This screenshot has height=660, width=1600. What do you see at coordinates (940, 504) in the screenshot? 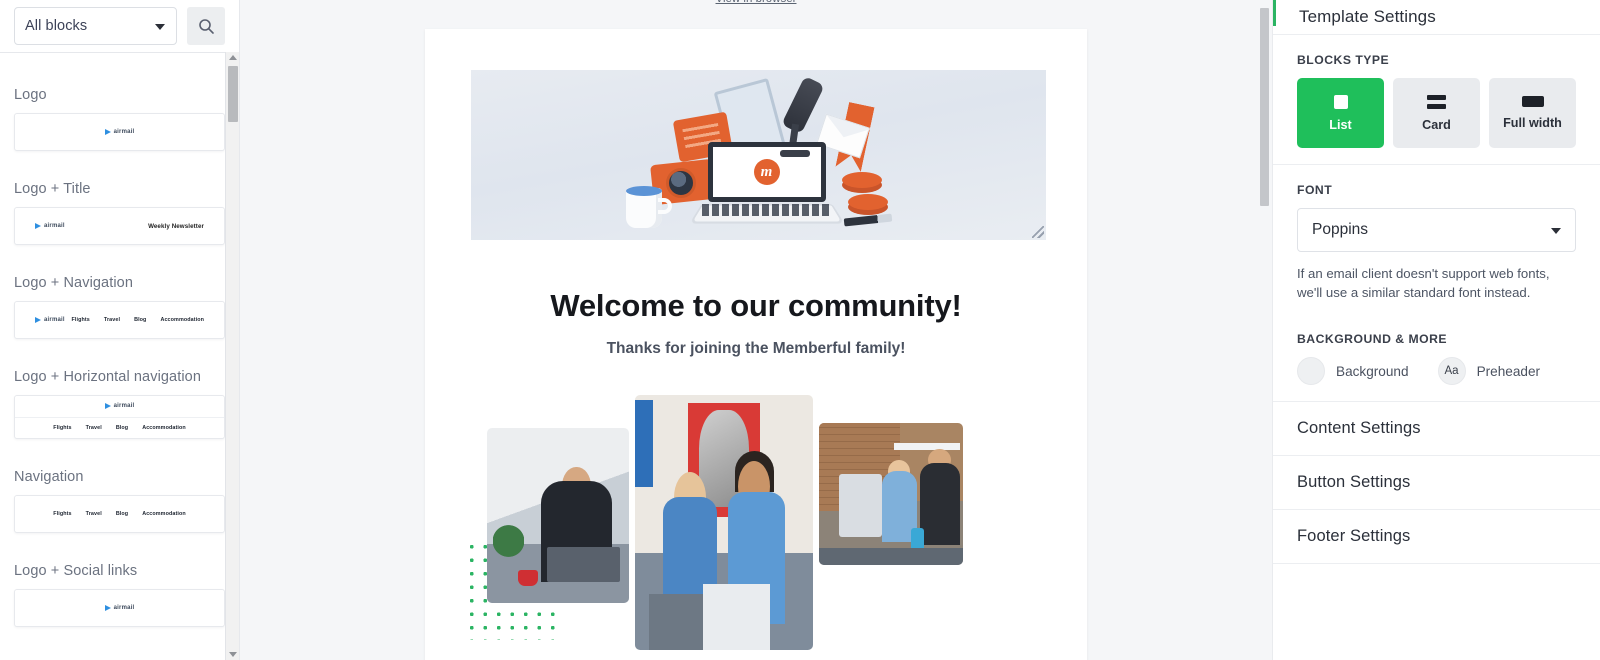
I see `person-body` at bounding box center [940, 504].